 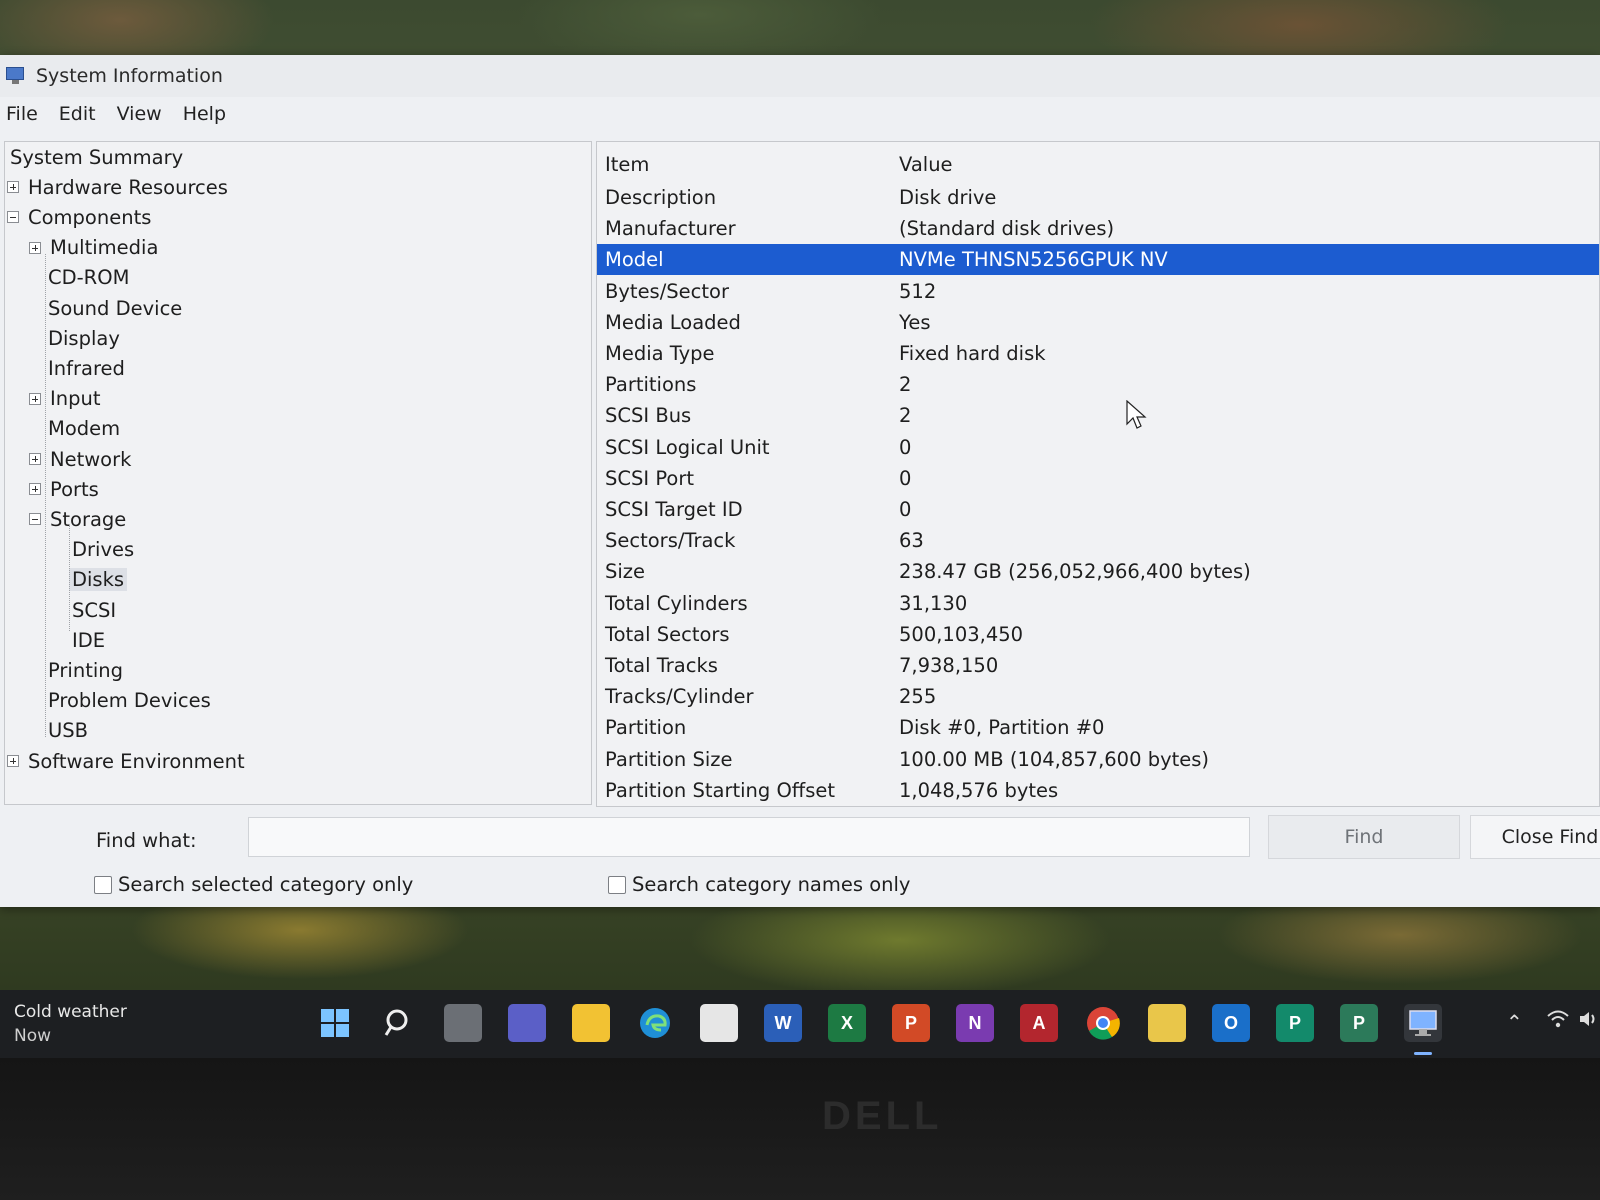 I want to click on tree-item-scsi: SCSI, so click(x=94, y=610).